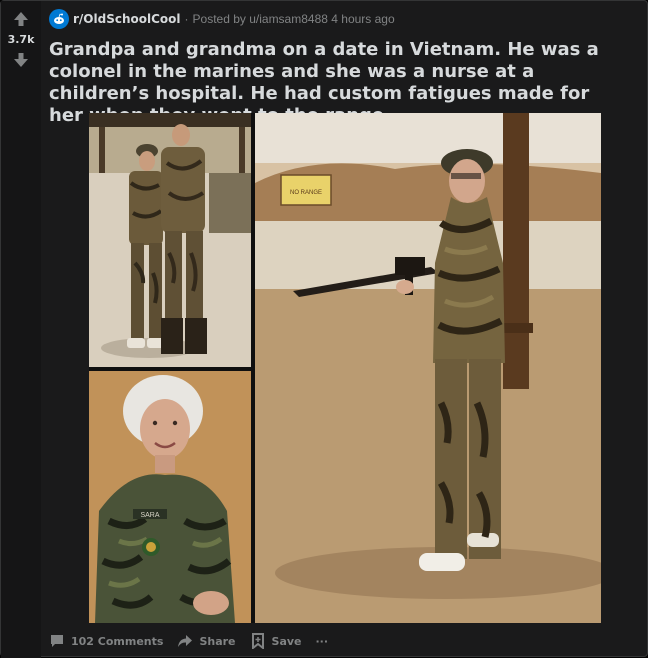 This screenshot has height=658, width=648. I want to click on vote-score: 3.7k, so click(21, 39).